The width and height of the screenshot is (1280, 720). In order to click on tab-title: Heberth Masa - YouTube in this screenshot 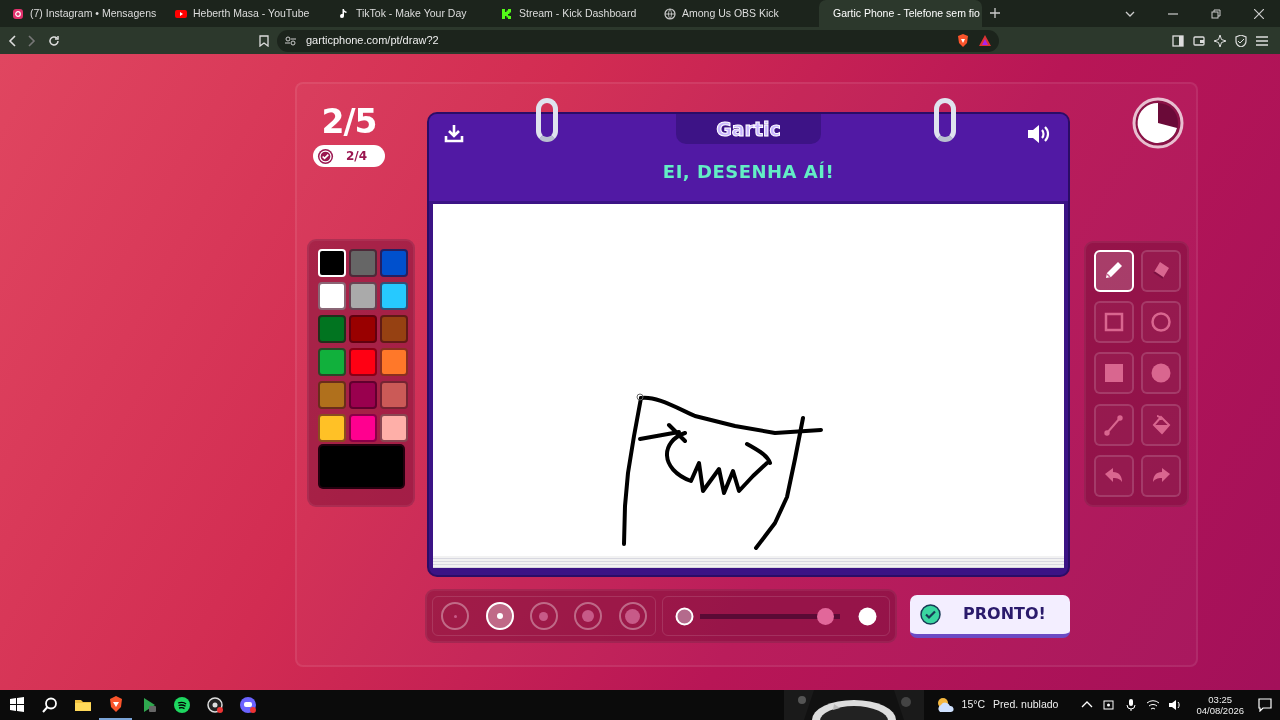, I will do `click(252, 13)`.